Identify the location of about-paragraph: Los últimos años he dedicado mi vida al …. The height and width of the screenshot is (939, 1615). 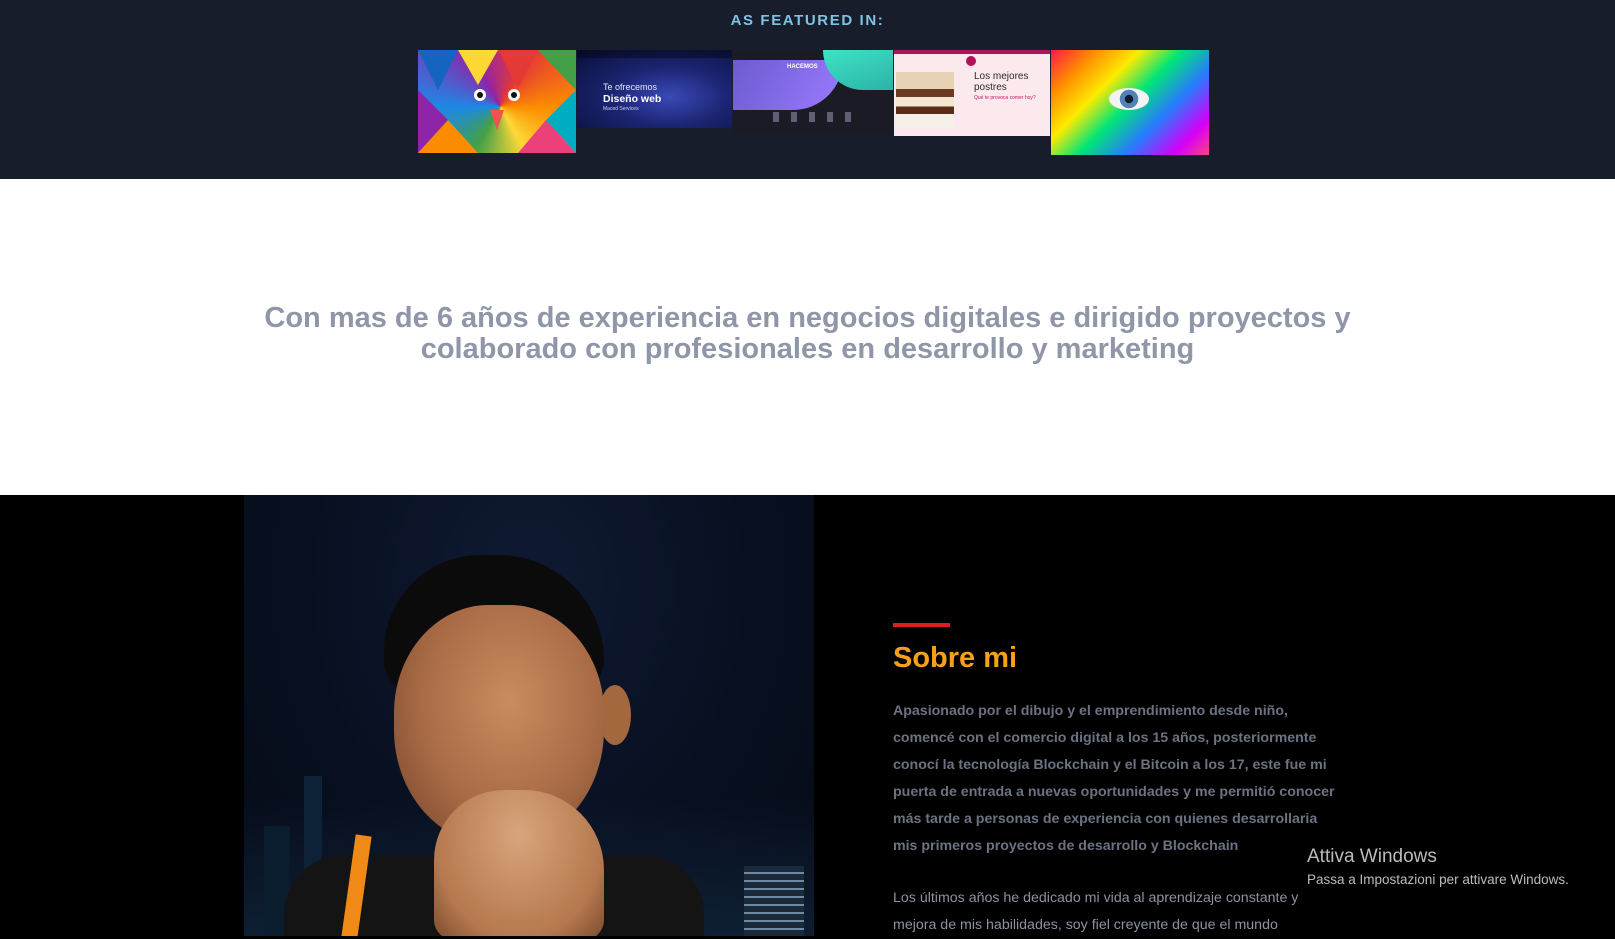
(1096, 911).